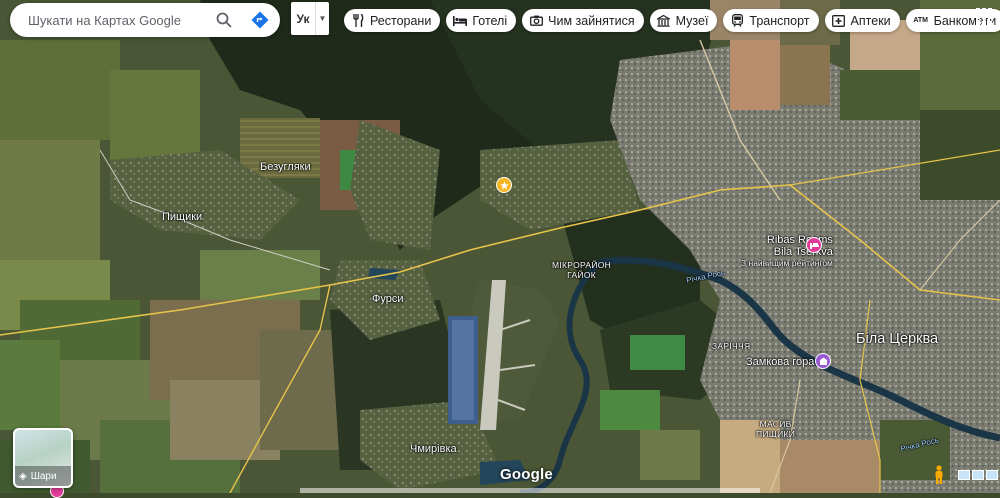 This screenshot has width=1000, height=498. What do you see at coordinates (530, 490) in the screenshot?
I see `attribution-bar` at bounding box center [530, 490].